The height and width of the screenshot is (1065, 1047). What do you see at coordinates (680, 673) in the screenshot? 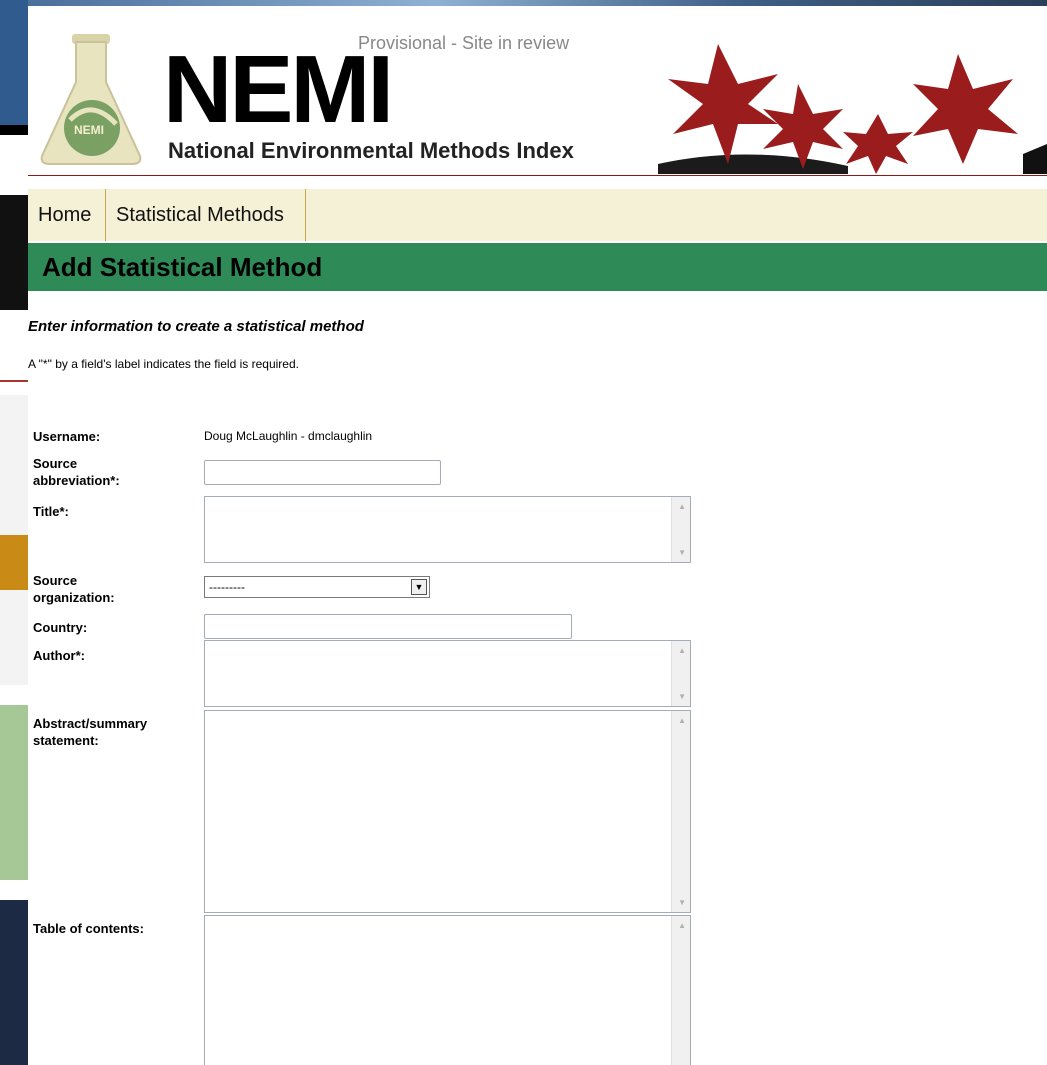
I see `author-scrollbar: ▲ ▼` at bounding box center [680, 673].